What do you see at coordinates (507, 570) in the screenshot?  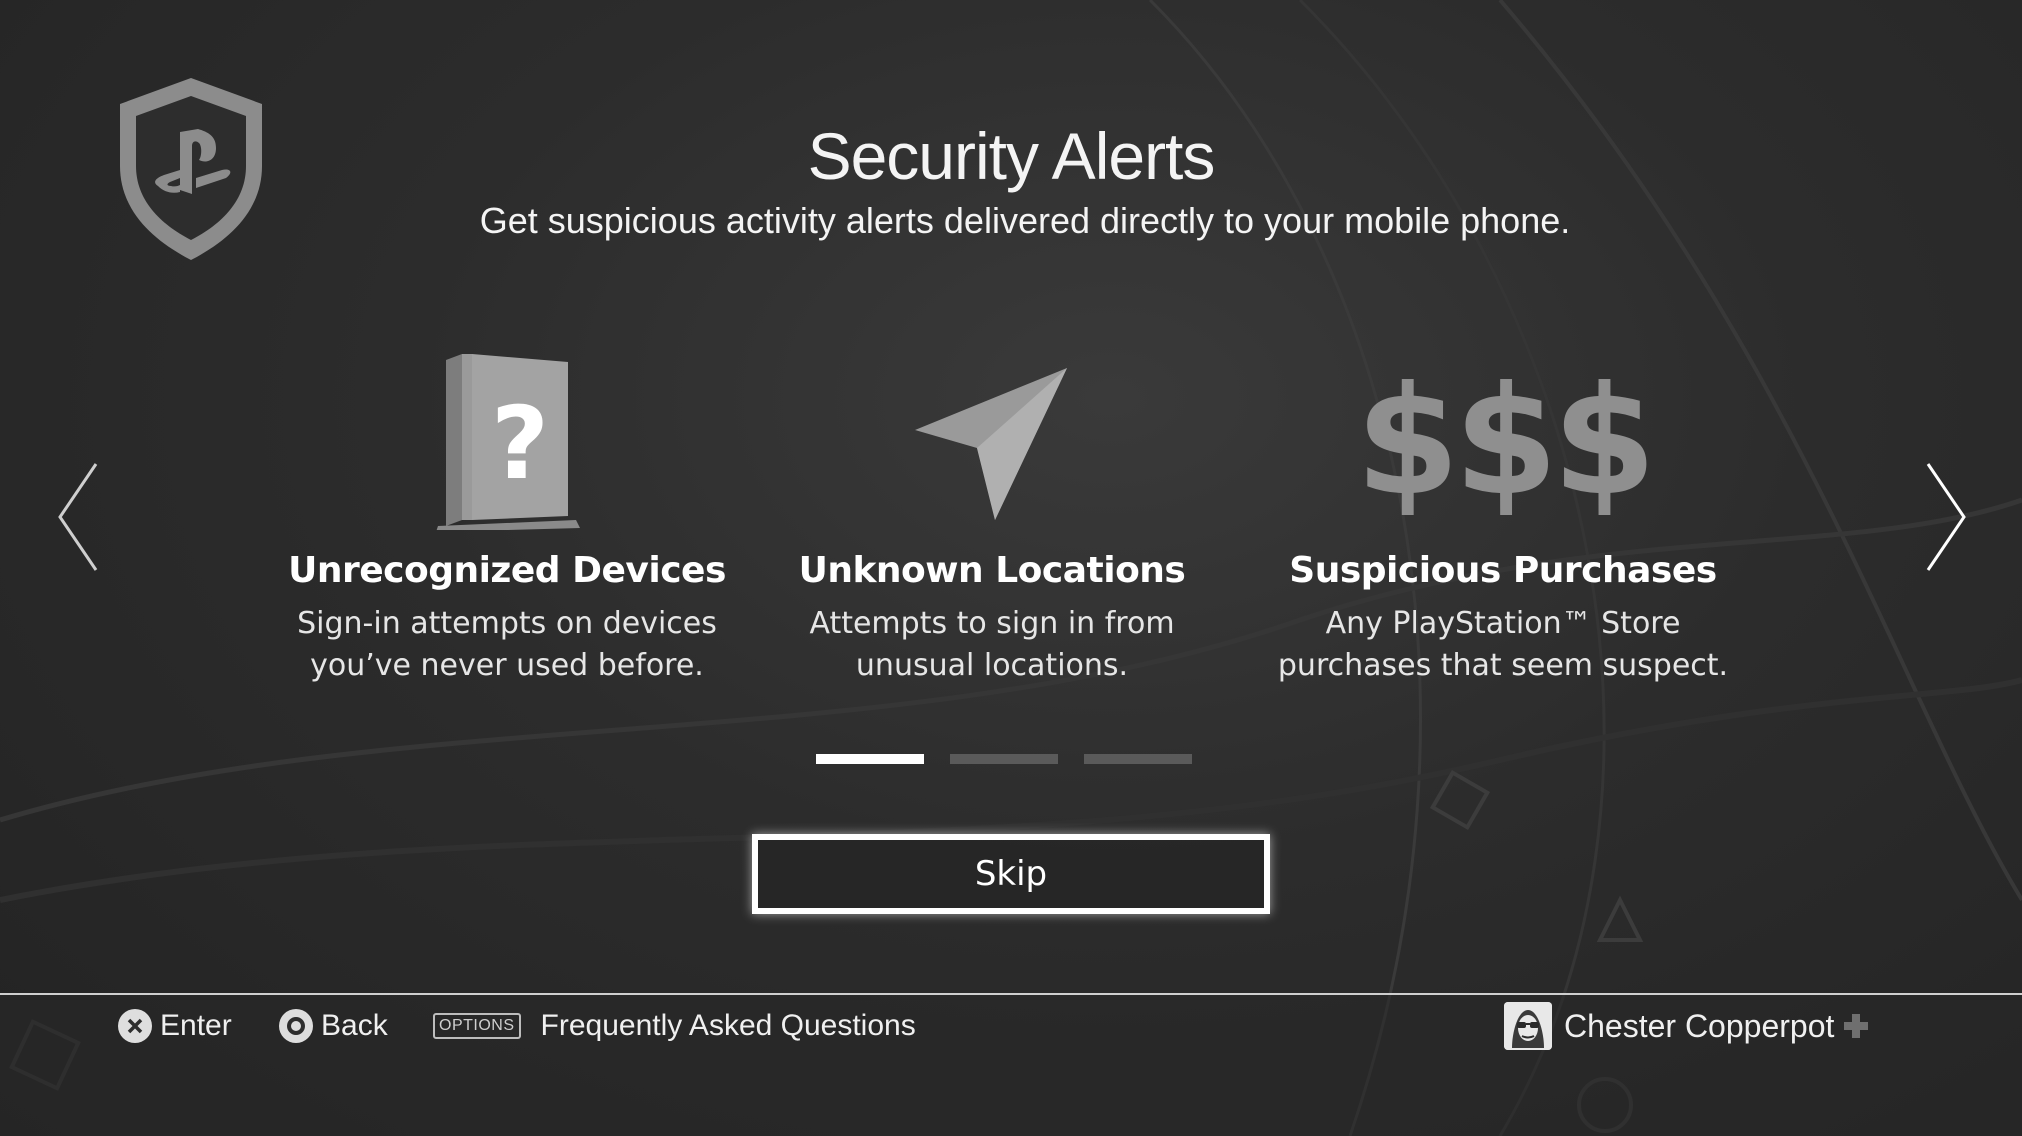 I see `feature-title: Unrecognized Devices` at bounding box center [507, 570].